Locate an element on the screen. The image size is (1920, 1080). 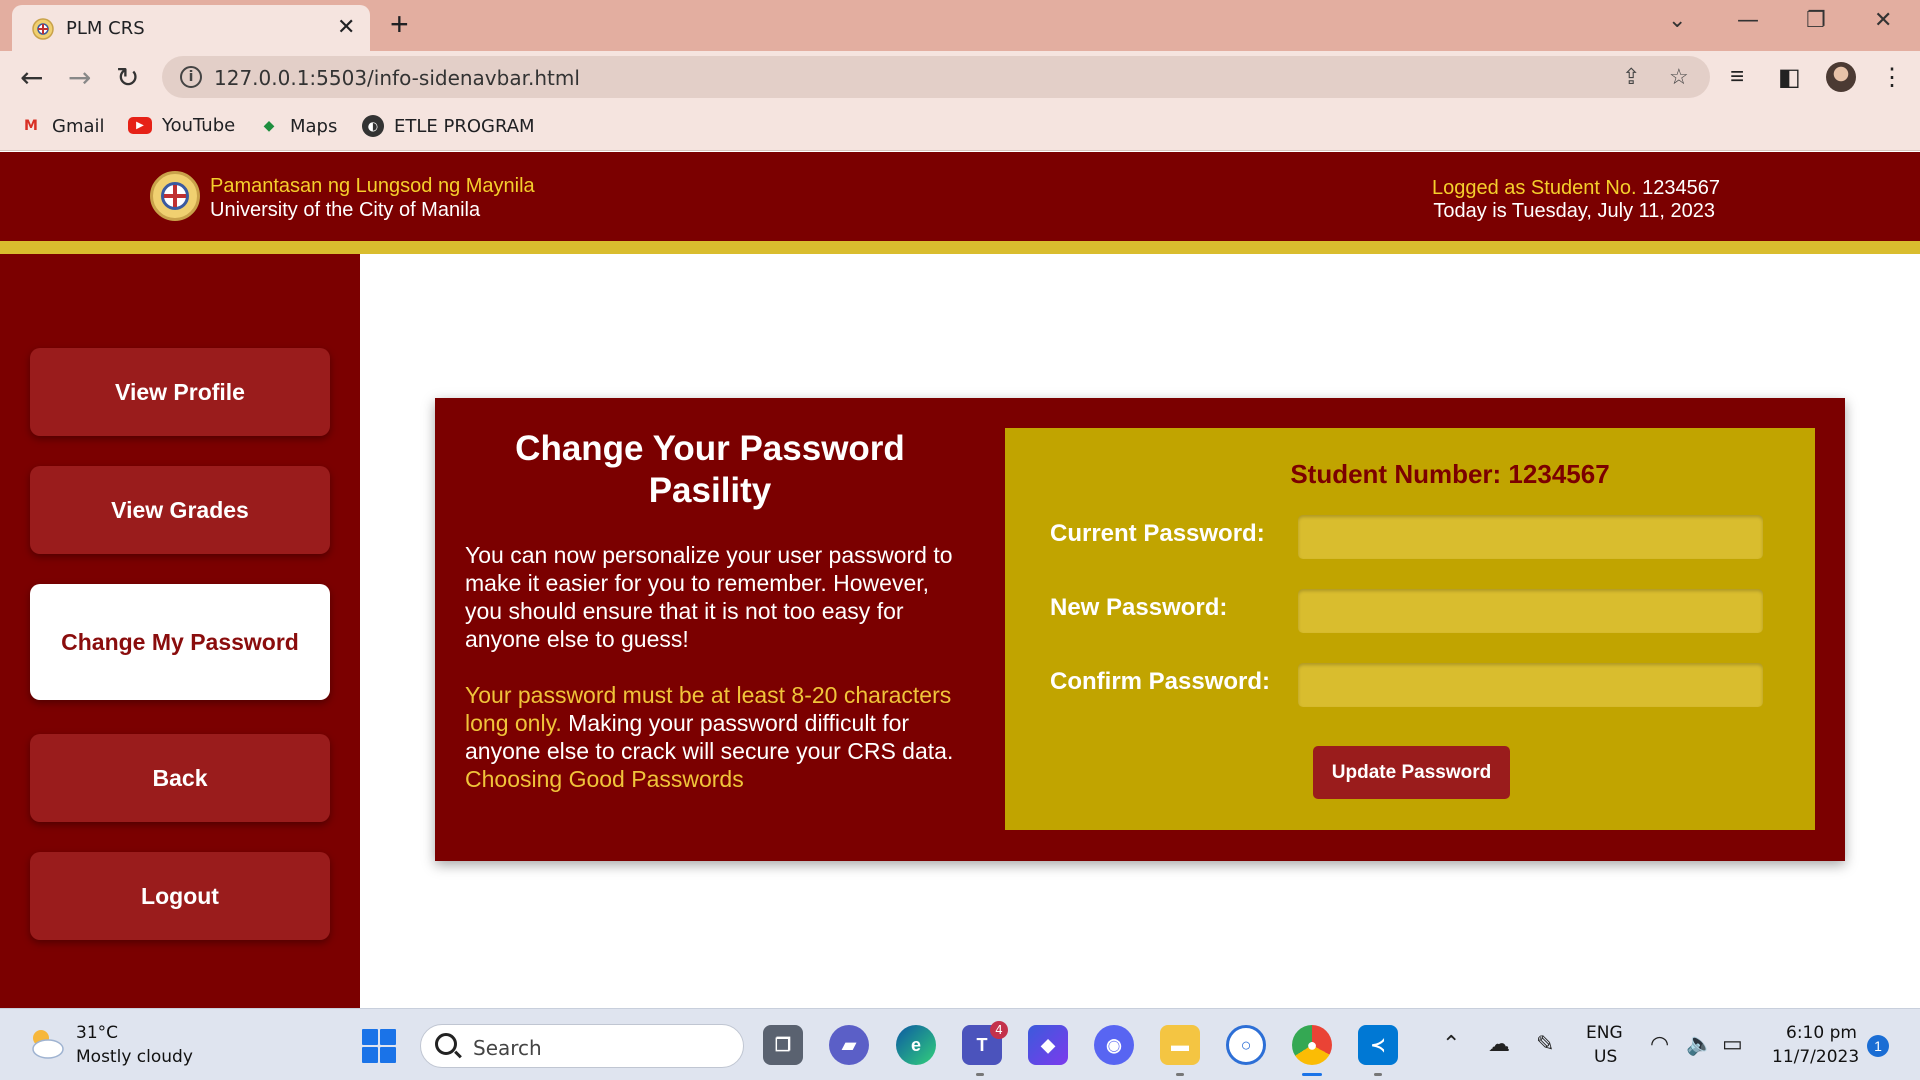
bookmark-star-icon: ☆ is located at coordinates (1679, 77).